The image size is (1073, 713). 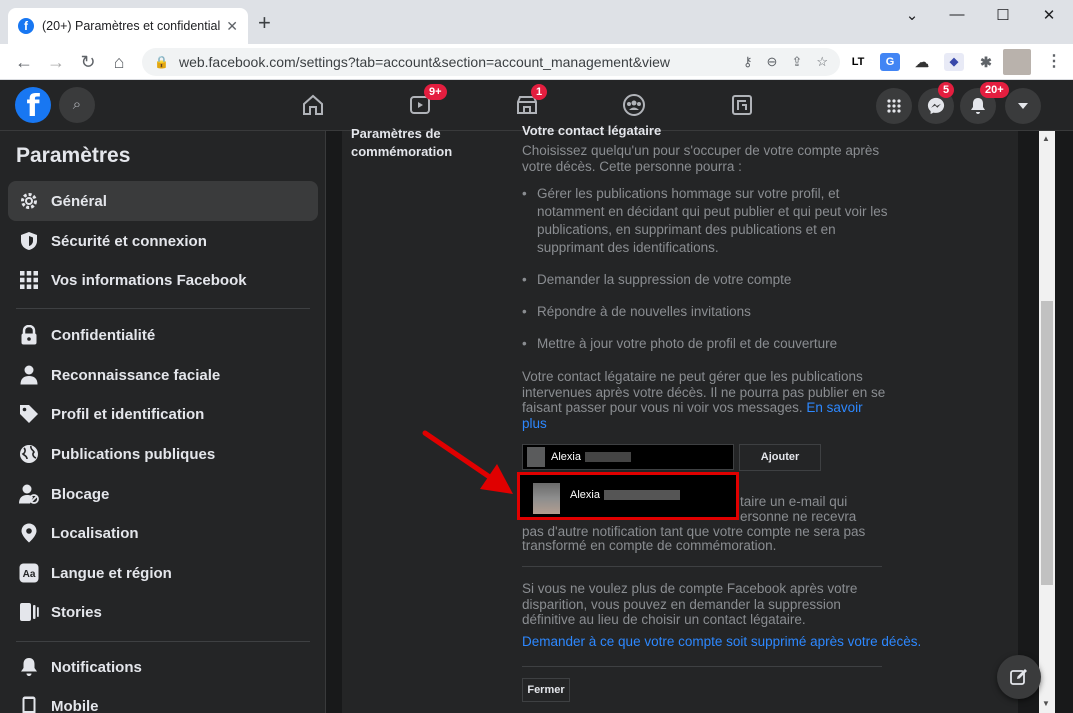 I want to click on profile-avatar, so click(x=1017, y=62).